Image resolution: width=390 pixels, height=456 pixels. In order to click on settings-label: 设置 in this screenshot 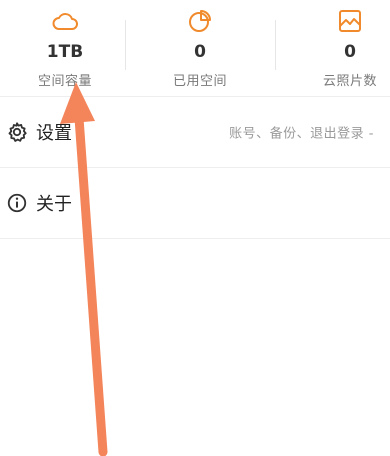, I will do `click(54, 133)`.